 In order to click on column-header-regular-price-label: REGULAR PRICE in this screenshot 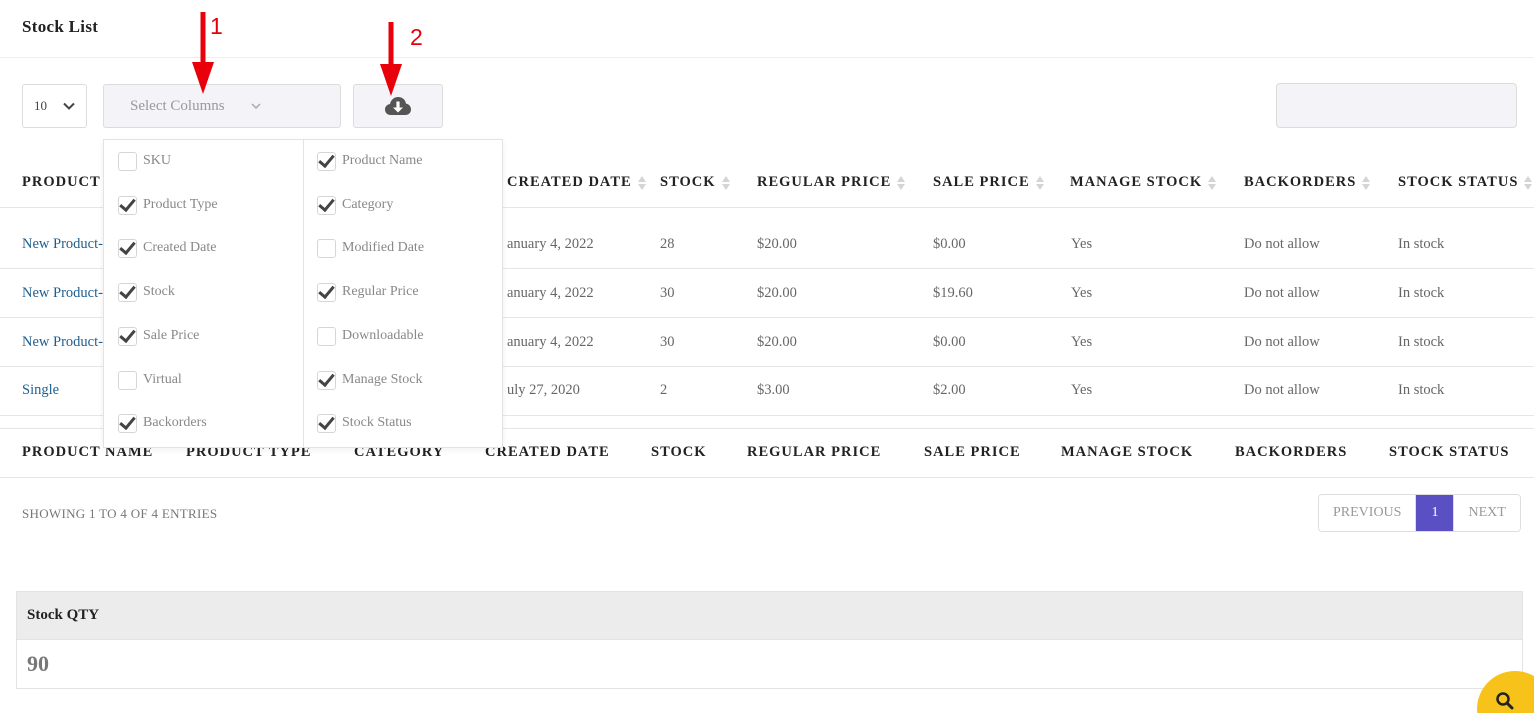, I will do `click(824, 182)`.